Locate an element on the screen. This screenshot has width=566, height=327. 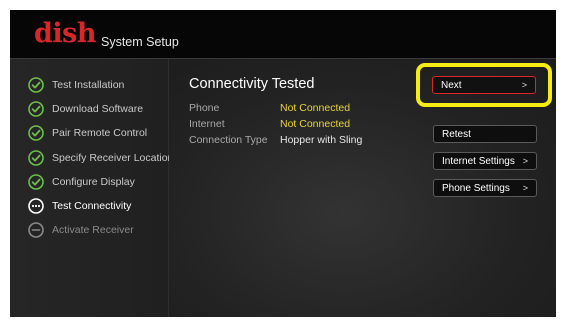
step-test-installation: Test Installation is located at coordinates (76, 85).